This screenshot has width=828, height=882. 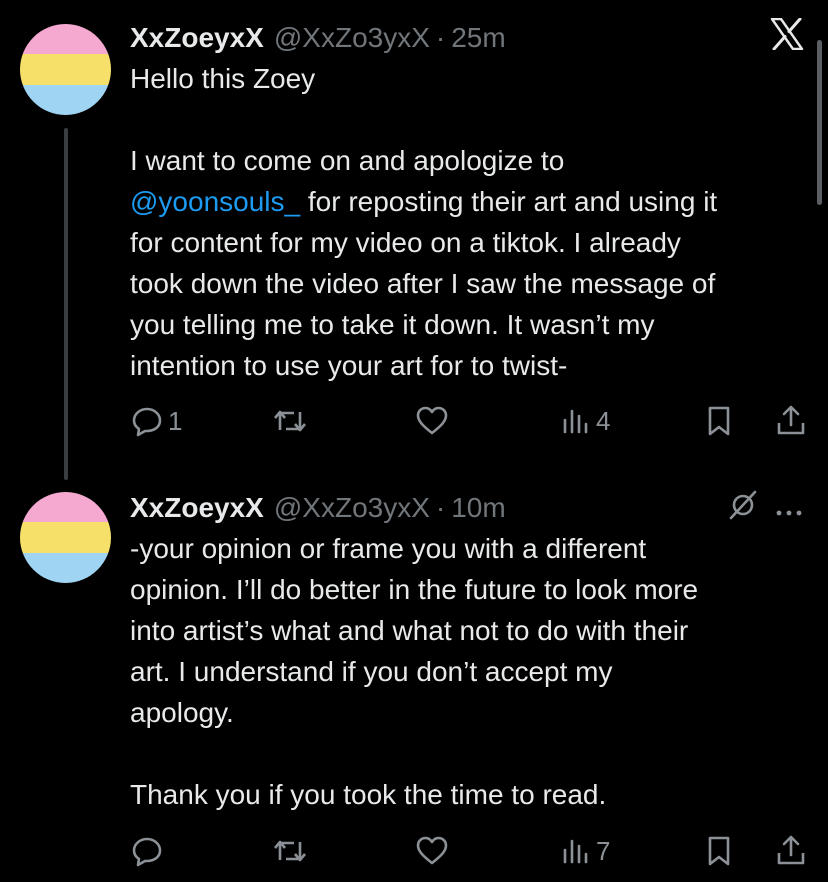 What do you see at coordinates (478, 38) in the screenshot?
I see `timestamp: 25m` at bounding box center [478, 38].